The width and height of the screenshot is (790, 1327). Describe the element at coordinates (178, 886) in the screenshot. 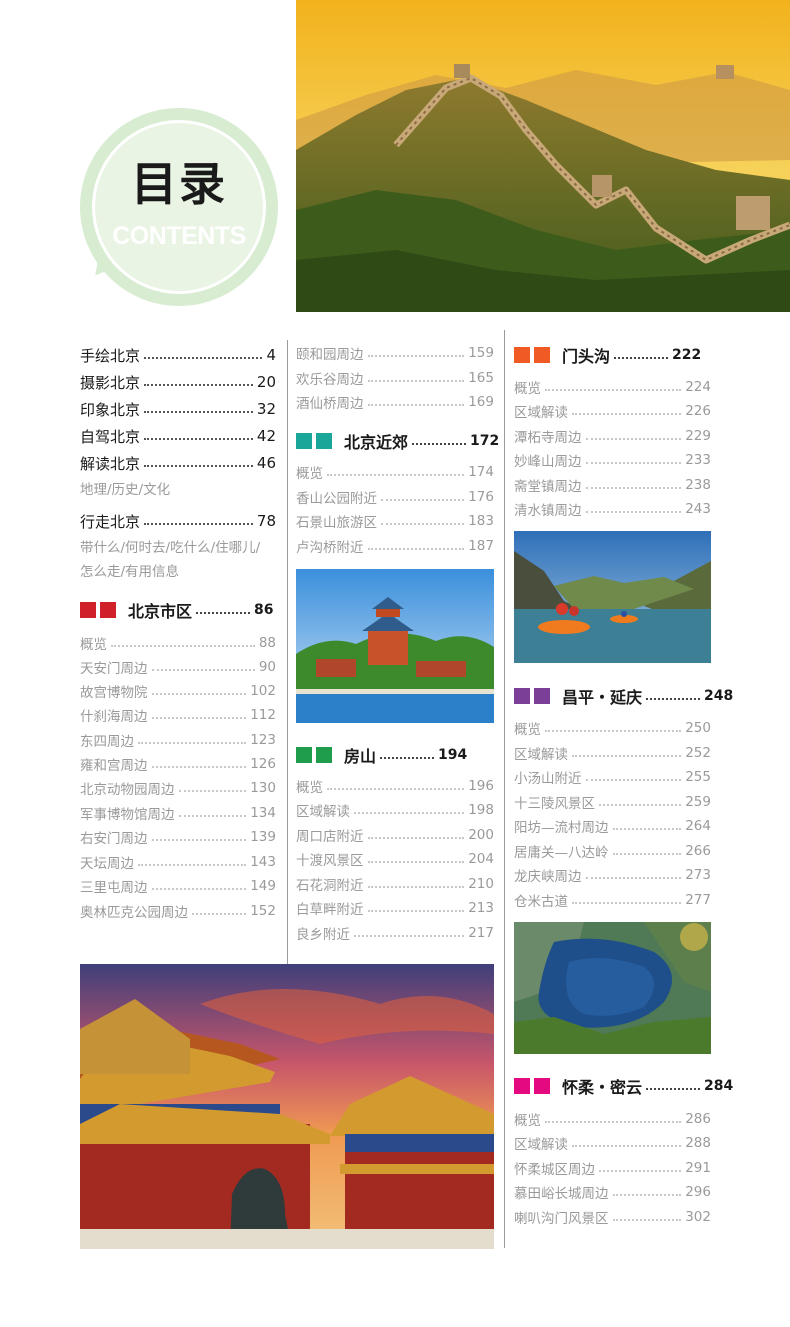

I see `toc-sub-item: 三里屯周边 149` at that location.